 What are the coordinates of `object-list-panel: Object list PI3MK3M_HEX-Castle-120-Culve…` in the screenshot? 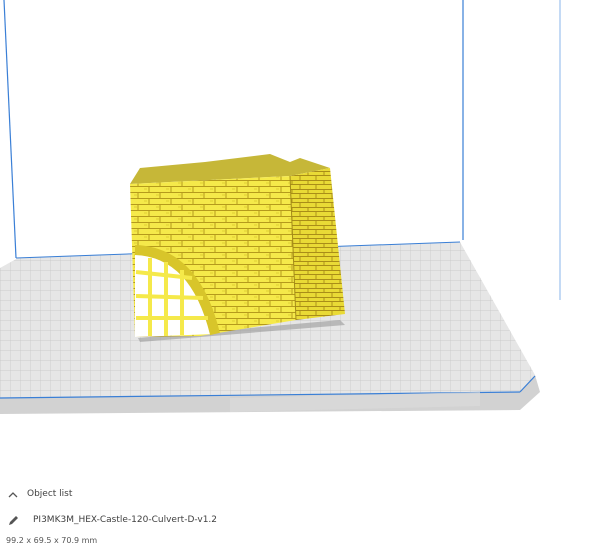 It's located at (300, 516).